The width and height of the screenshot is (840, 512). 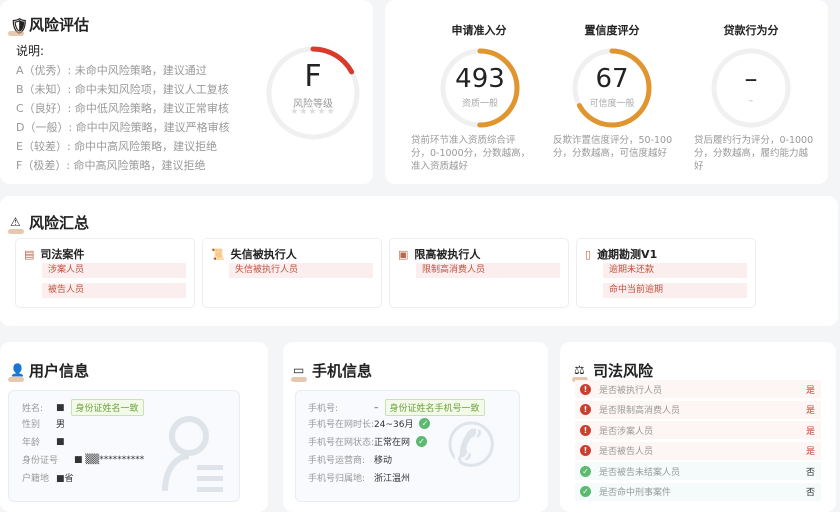 What do you see at coordinates (341, 425) in the screenshot?
I see `info-label: 手机号在网时长:` at bounding box center [341, 425].